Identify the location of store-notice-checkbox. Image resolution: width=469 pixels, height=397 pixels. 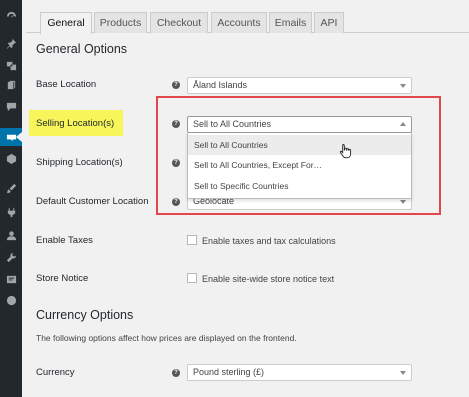
(192, 278).